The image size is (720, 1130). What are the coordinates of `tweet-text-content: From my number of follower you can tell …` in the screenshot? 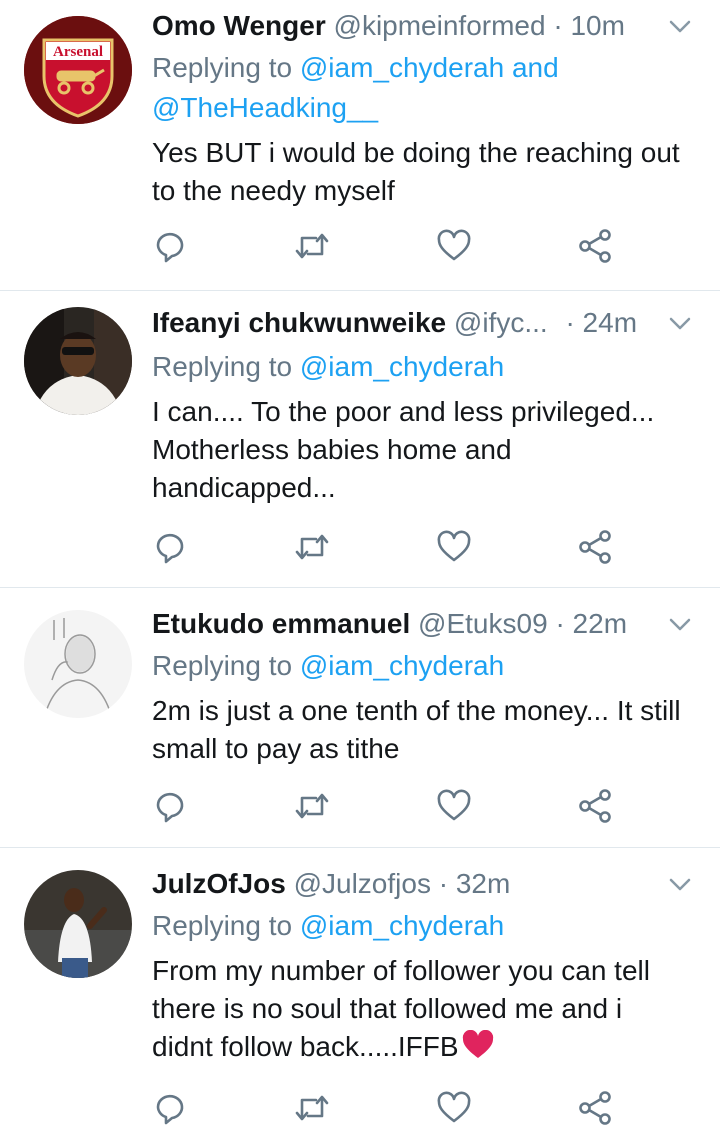 It's located at (401, 1008).